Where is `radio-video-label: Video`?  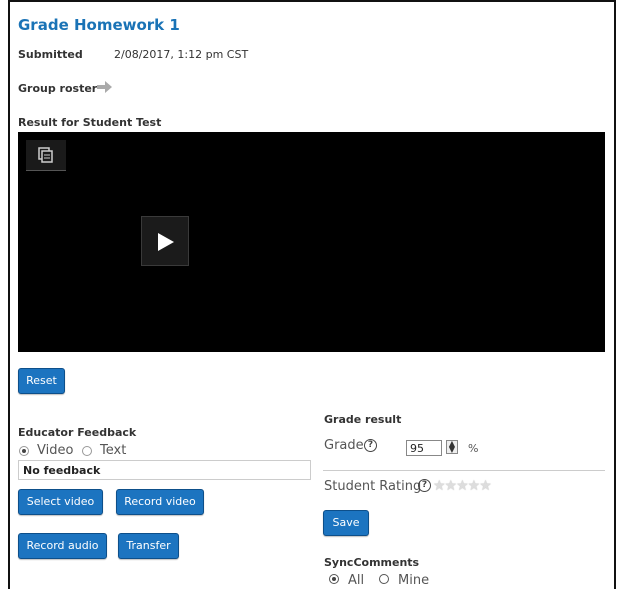 radio-video-label: Video is located at coordinates (55, 450).